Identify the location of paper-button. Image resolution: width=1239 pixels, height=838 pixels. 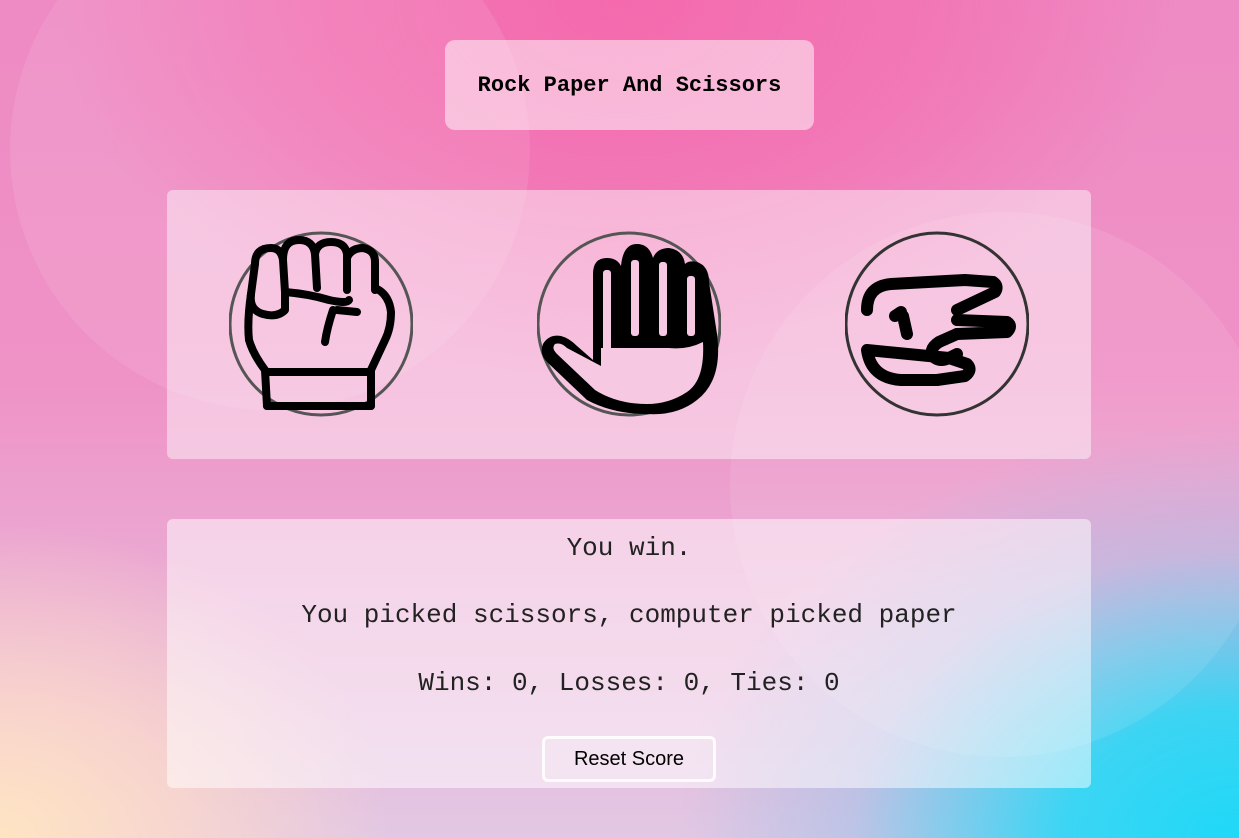
(629, 324).